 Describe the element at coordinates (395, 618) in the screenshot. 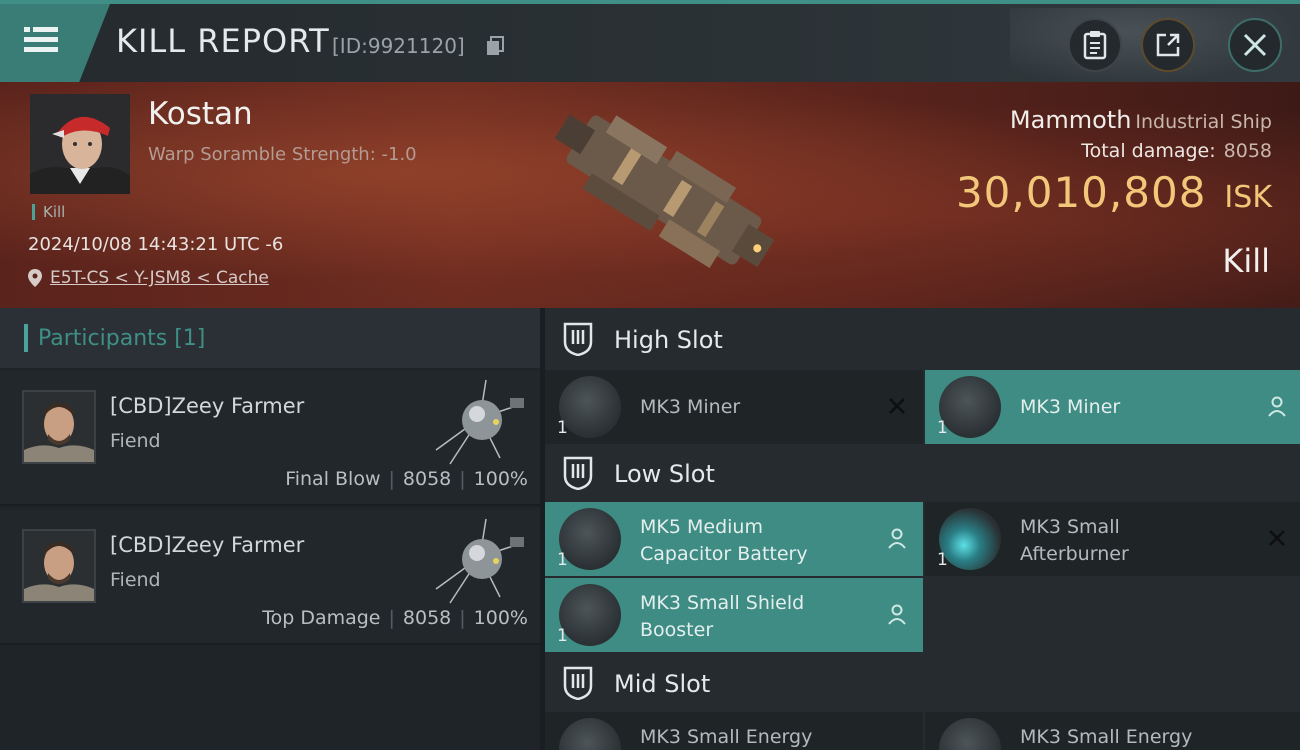

I see `participant-stats: Top Damage | 8058 | 100%` at that location.